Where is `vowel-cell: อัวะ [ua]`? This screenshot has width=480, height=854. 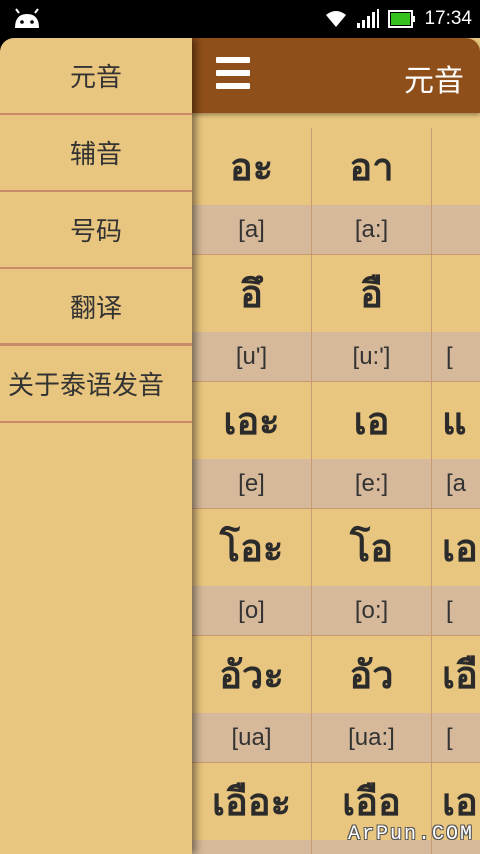
vowel-cell: อัวะ [ua] is located at coordinates (252, 699).